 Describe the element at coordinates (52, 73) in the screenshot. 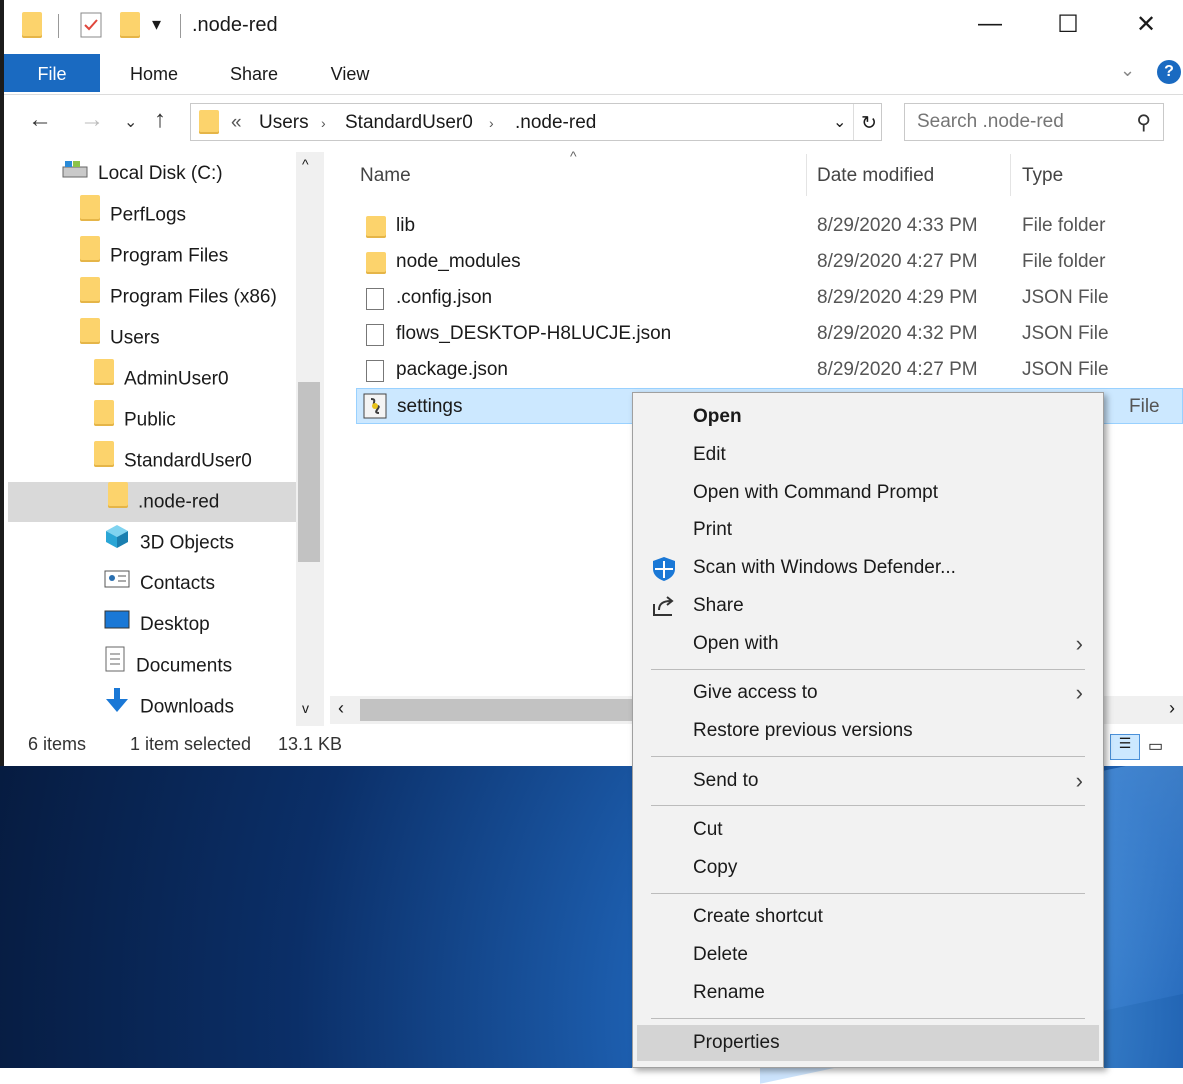

I see `tab-file: File` at that location.